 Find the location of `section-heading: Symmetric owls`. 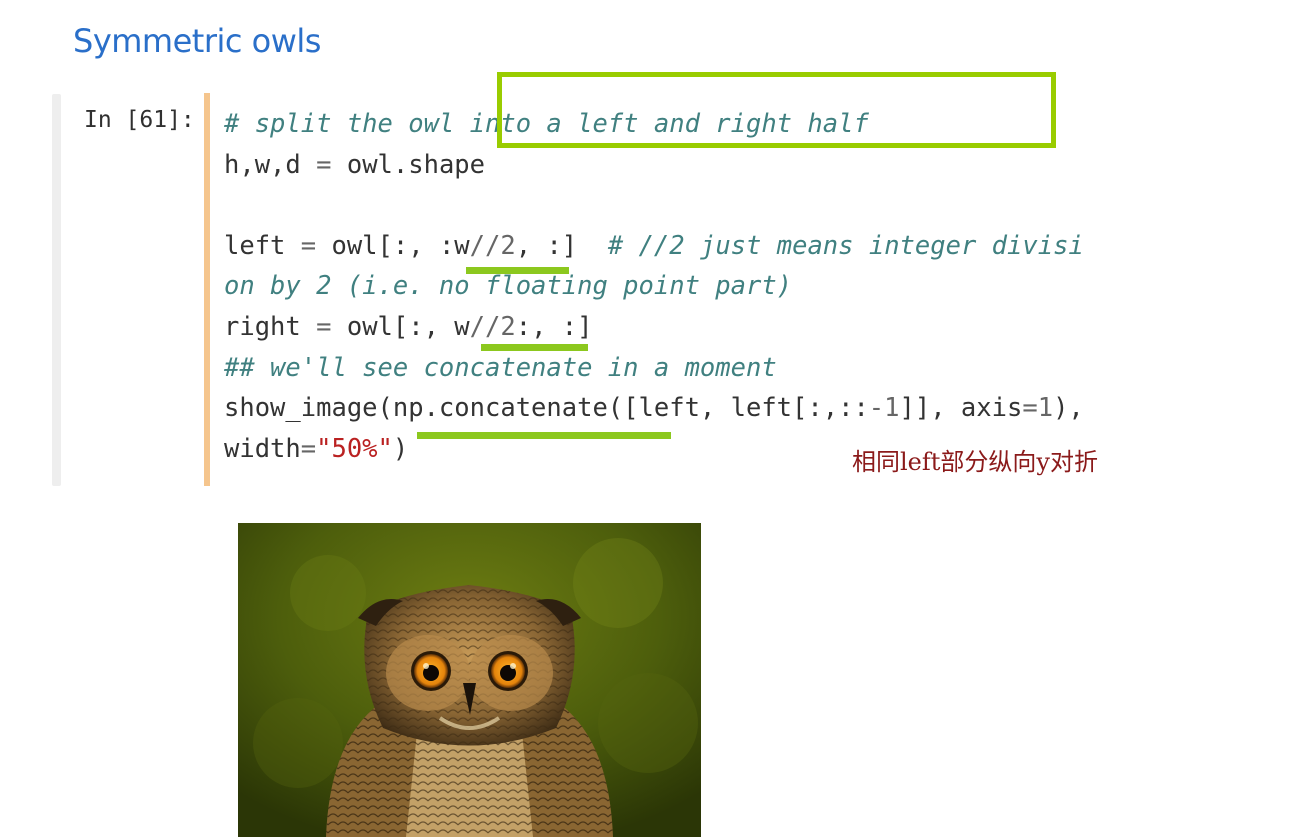

section-heading: Symmetric owls is located at coordinates (197, 41).